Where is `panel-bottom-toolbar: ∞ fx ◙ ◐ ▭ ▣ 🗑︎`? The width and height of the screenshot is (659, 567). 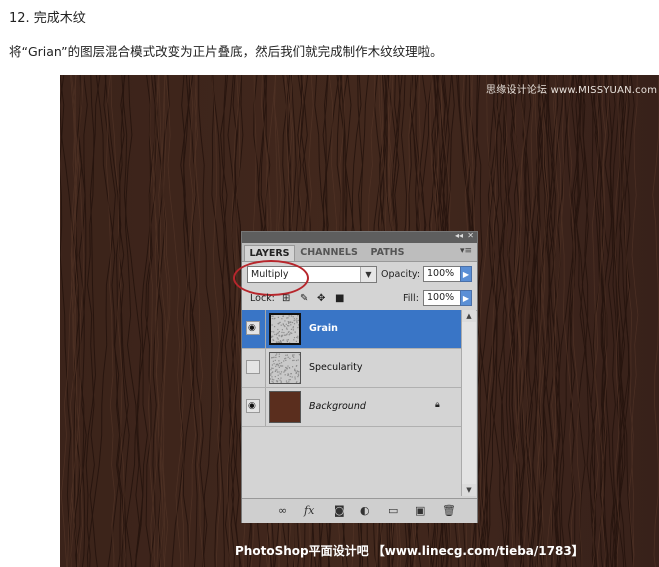 panel-bottom-toolbar: ∞ fx ◙ ◐ ▭ ▣ 🗑︎ is located at coordinates (359, 510).